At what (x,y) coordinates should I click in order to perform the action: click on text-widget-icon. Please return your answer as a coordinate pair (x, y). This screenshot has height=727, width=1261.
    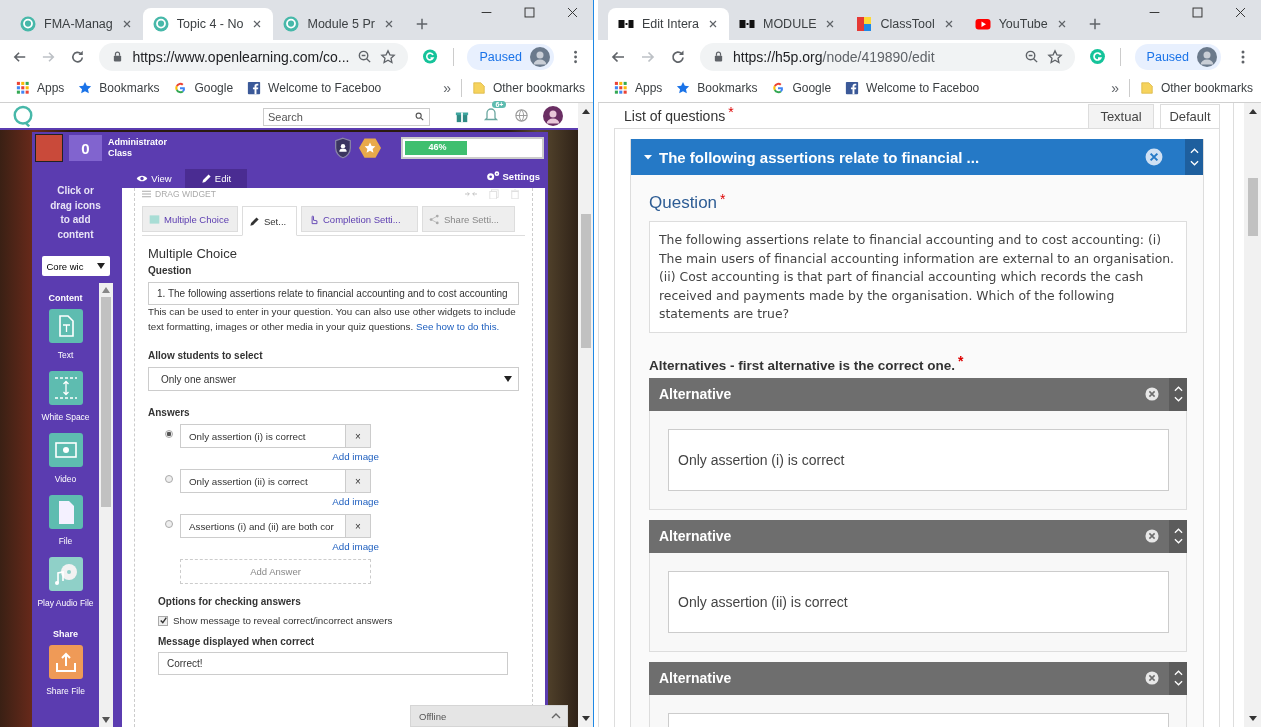
    Looking at the image, I should click on (65, 326).